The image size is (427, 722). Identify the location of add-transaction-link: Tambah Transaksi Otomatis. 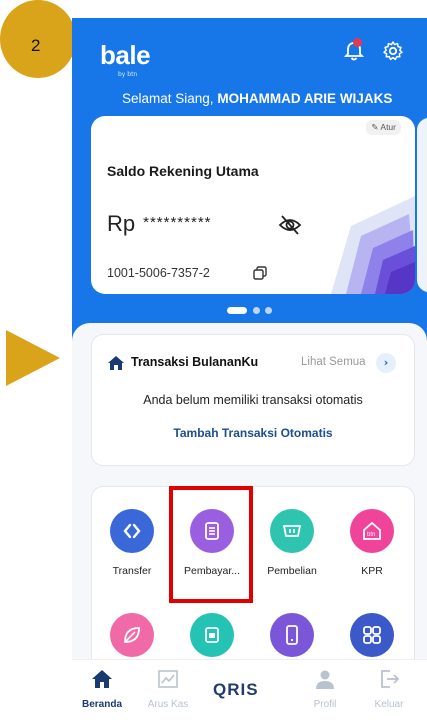
(253, 433).